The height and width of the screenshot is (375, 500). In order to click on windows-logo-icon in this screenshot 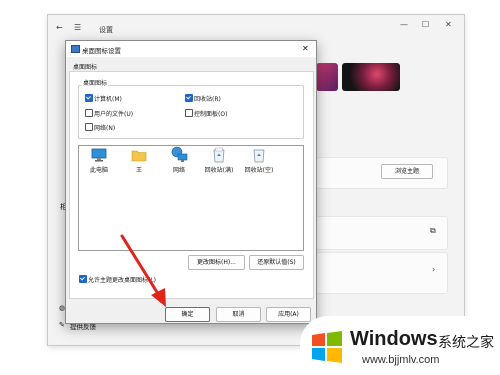, I will do `click(327, 347)`.